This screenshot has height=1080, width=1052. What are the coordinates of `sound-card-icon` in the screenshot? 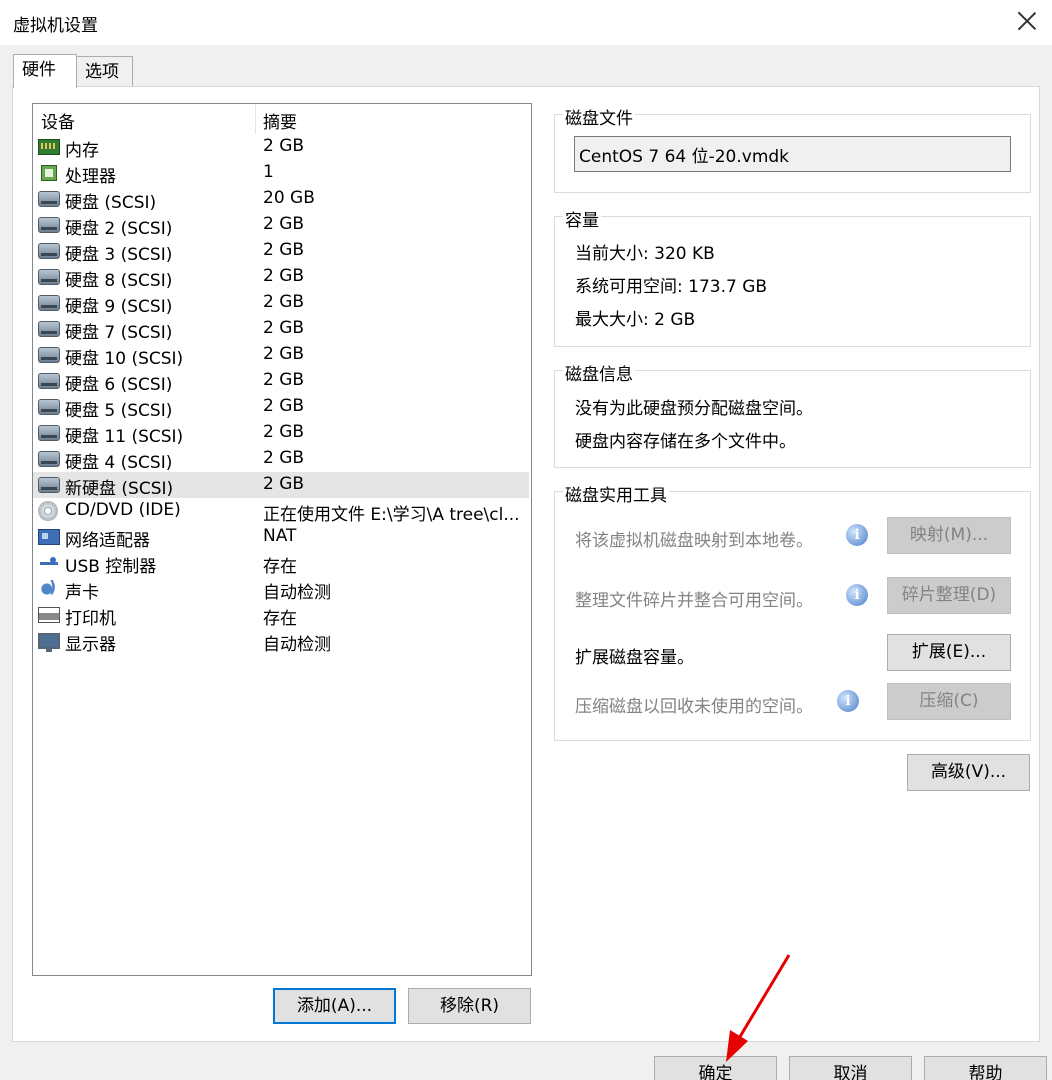 It's located at (49, 587).